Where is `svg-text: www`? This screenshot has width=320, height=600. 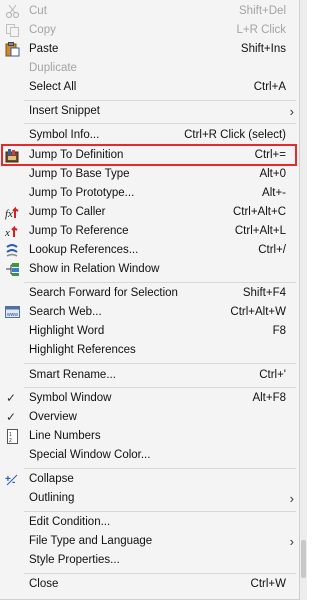
svg-text: www is located at coordinates (12, 315).